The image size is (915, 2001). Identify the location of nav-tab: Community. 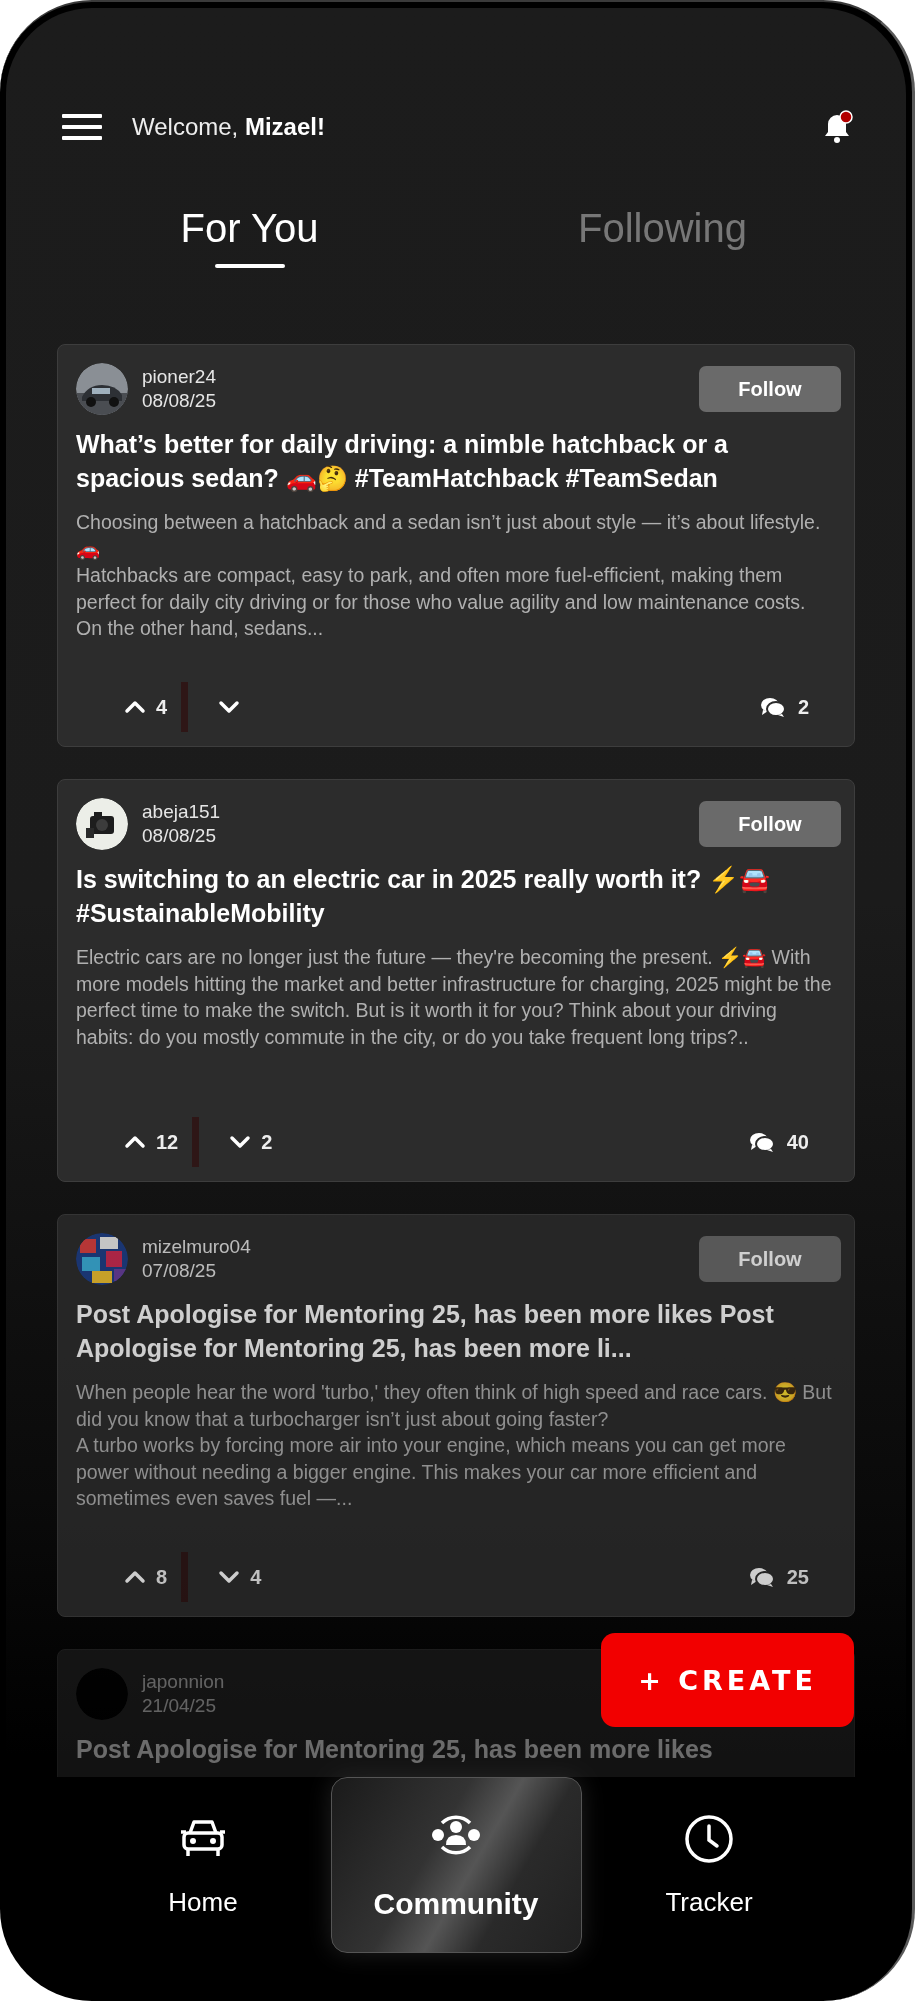
(456, 1865).